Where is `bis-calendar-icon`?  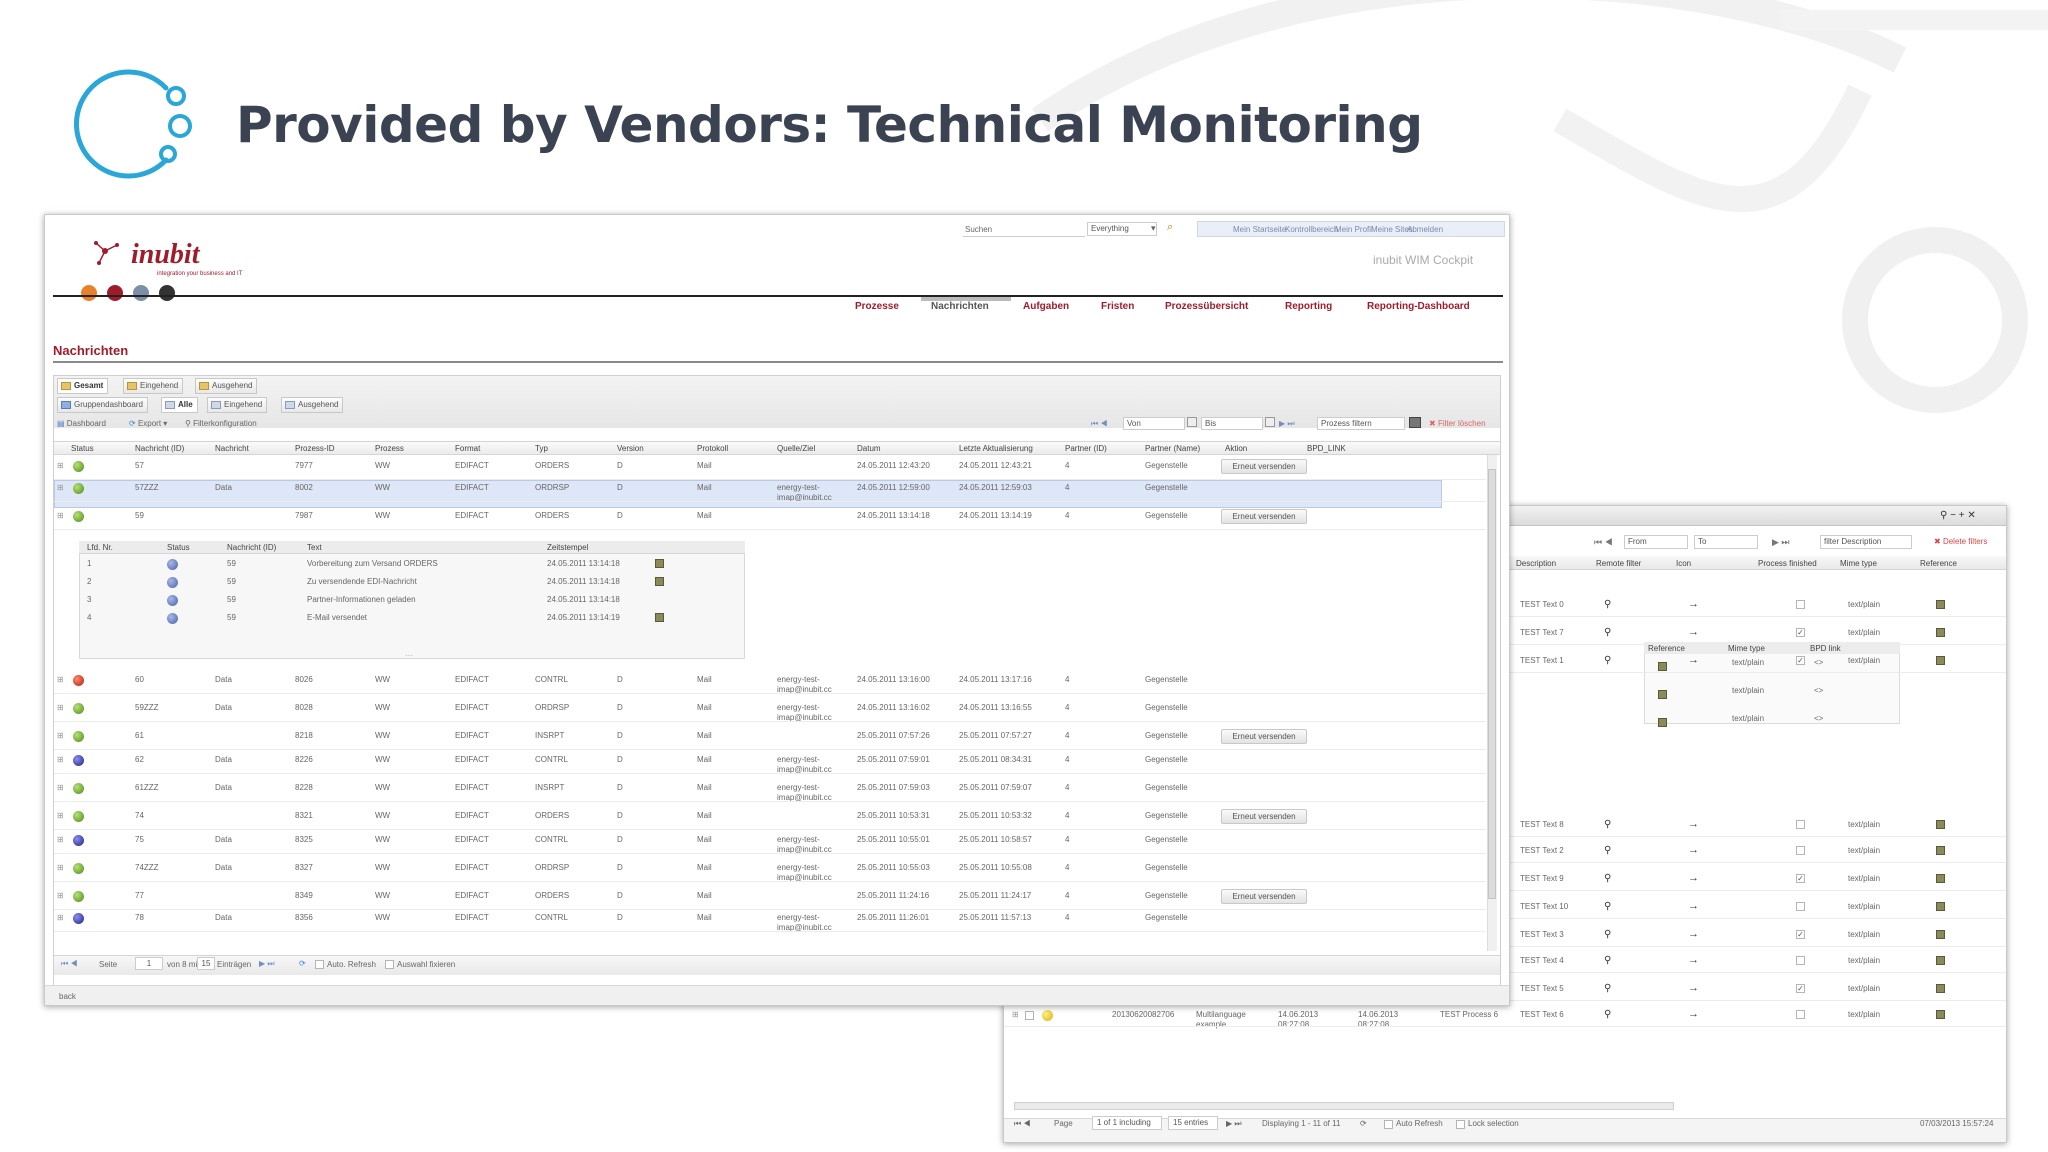 bis-calendar-icon is located at coordinates (1270, 422).